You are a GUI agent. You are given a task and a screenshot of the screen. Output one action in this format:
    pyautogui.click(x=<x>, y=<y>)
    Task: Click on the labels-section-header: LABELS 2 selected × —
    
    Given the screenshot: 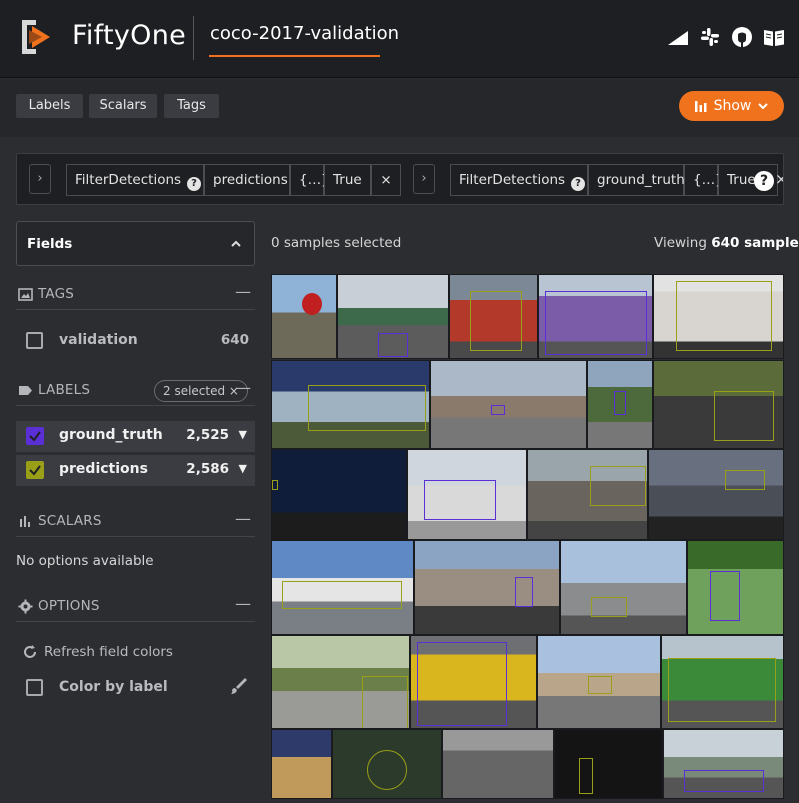 What is the action you would take?
    pyautogui.click(x=135, y=391)
    